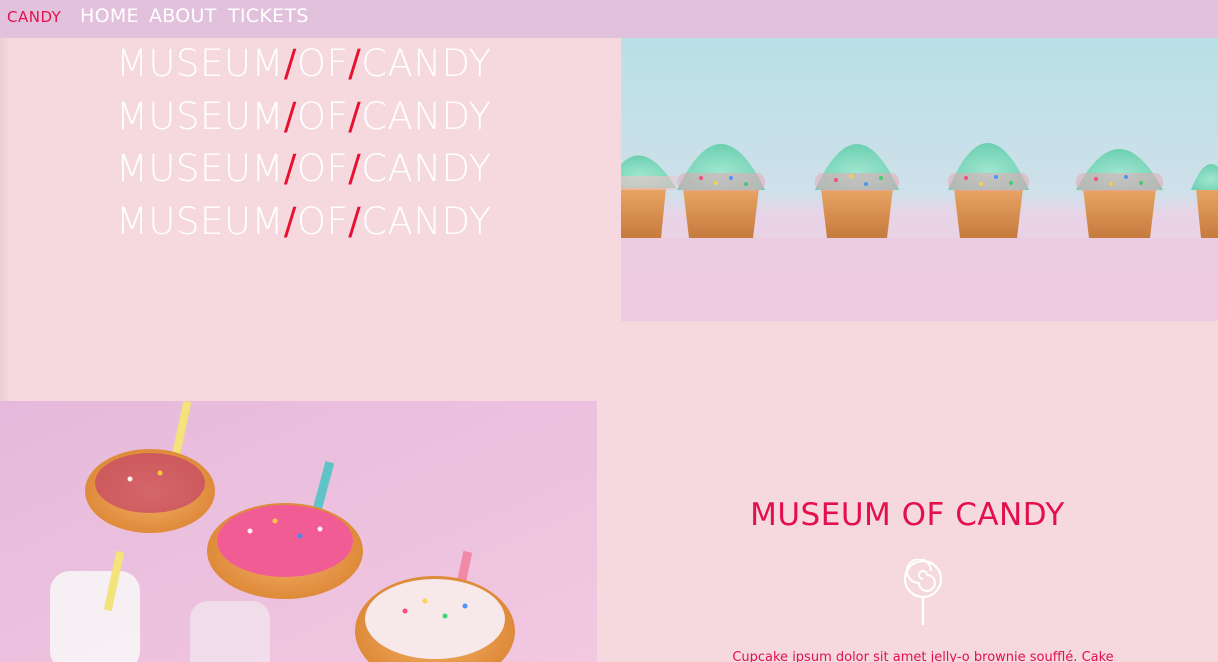  What do you see at coordinates (34, 17) in the screenshot?
I see `brand-logo-link: CANDY` at bounding box center [34, 17].